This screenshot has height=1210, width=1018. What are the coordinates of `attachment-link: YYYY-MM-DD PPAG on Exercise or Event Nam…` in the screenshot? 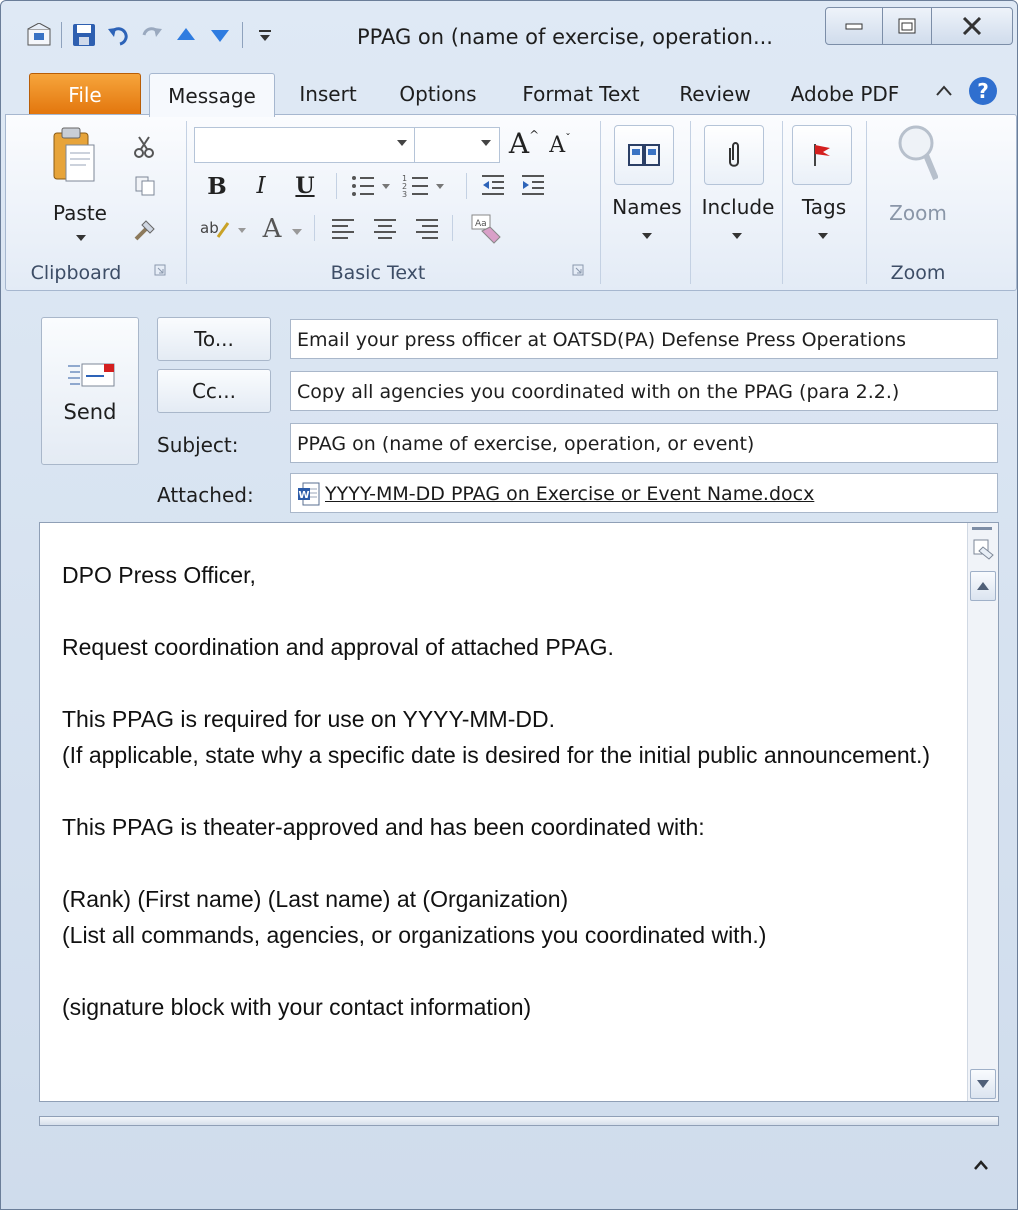 It's located at (569, 493).